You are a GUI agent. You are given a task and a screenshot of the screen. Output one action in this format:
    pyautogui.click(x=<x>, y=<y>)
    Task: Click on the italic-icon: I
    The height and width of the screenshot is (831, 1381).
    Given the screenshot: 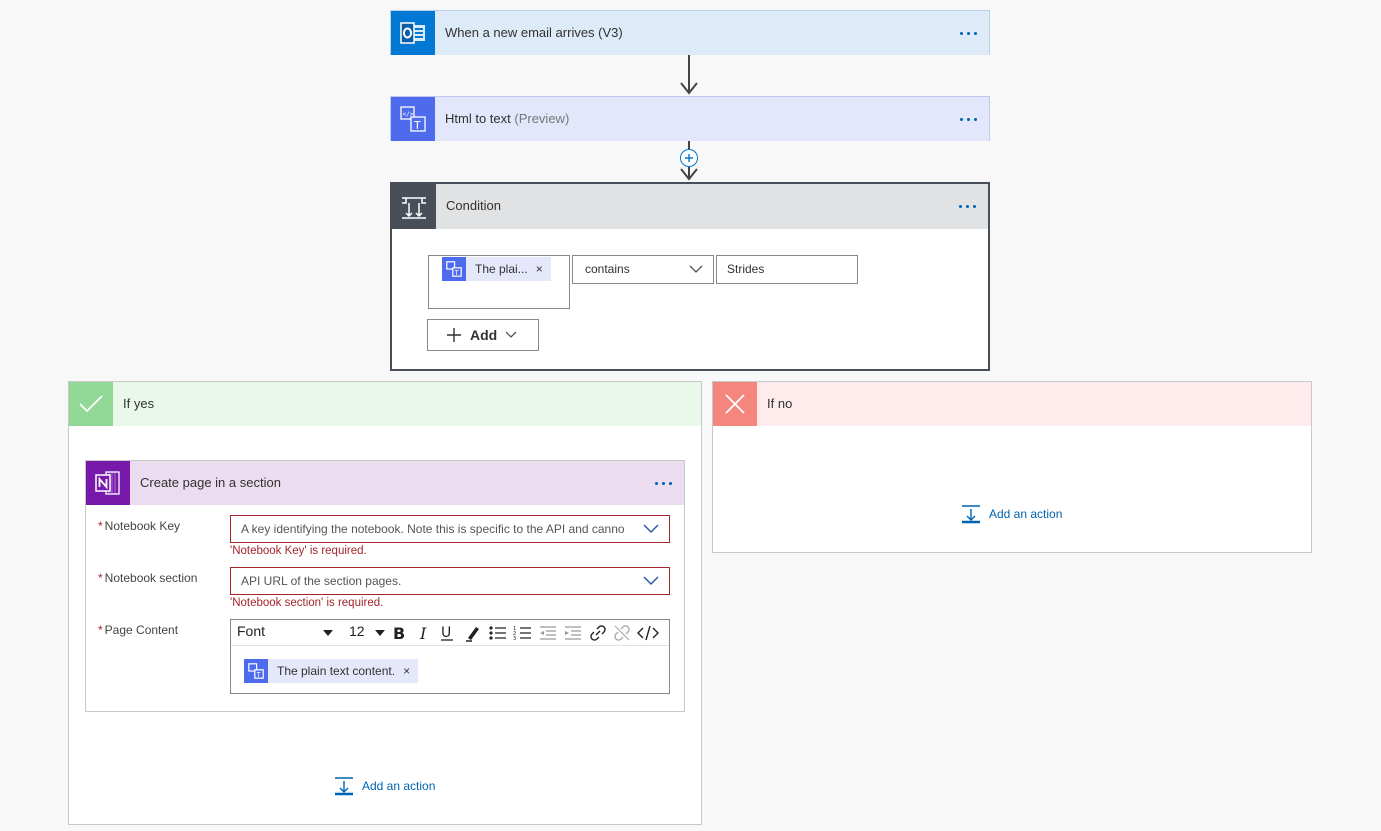 What is the action you would take?
    pyautogui.click(x=424, y=633)
    